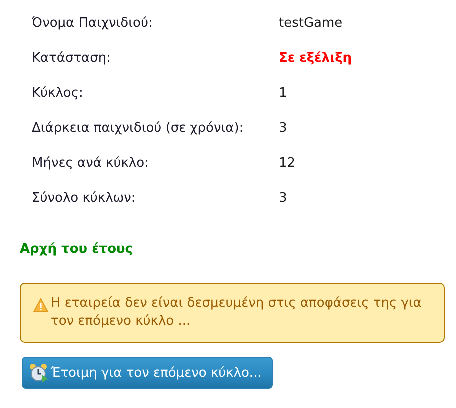  What do you see at coordinates (84, 198) in the screenshot?
I see `field-label: Σύνολο κύκλων:` at bounding box center [84, 198].